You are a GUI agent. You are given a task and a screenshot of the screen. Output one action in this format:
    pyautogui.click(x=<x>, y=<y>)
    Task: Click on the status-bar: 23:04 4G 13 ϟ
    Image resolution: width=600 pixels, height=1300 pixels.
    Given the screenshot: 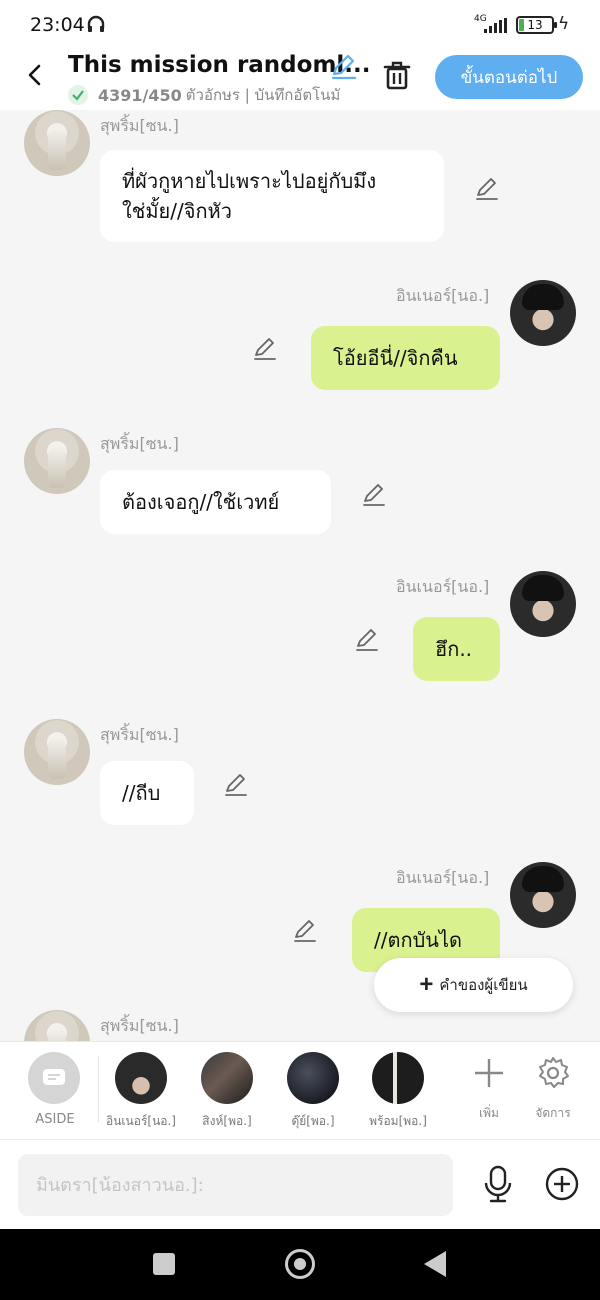 What is the action you would take?
    pyautogui.click(x=300, y=24)
    